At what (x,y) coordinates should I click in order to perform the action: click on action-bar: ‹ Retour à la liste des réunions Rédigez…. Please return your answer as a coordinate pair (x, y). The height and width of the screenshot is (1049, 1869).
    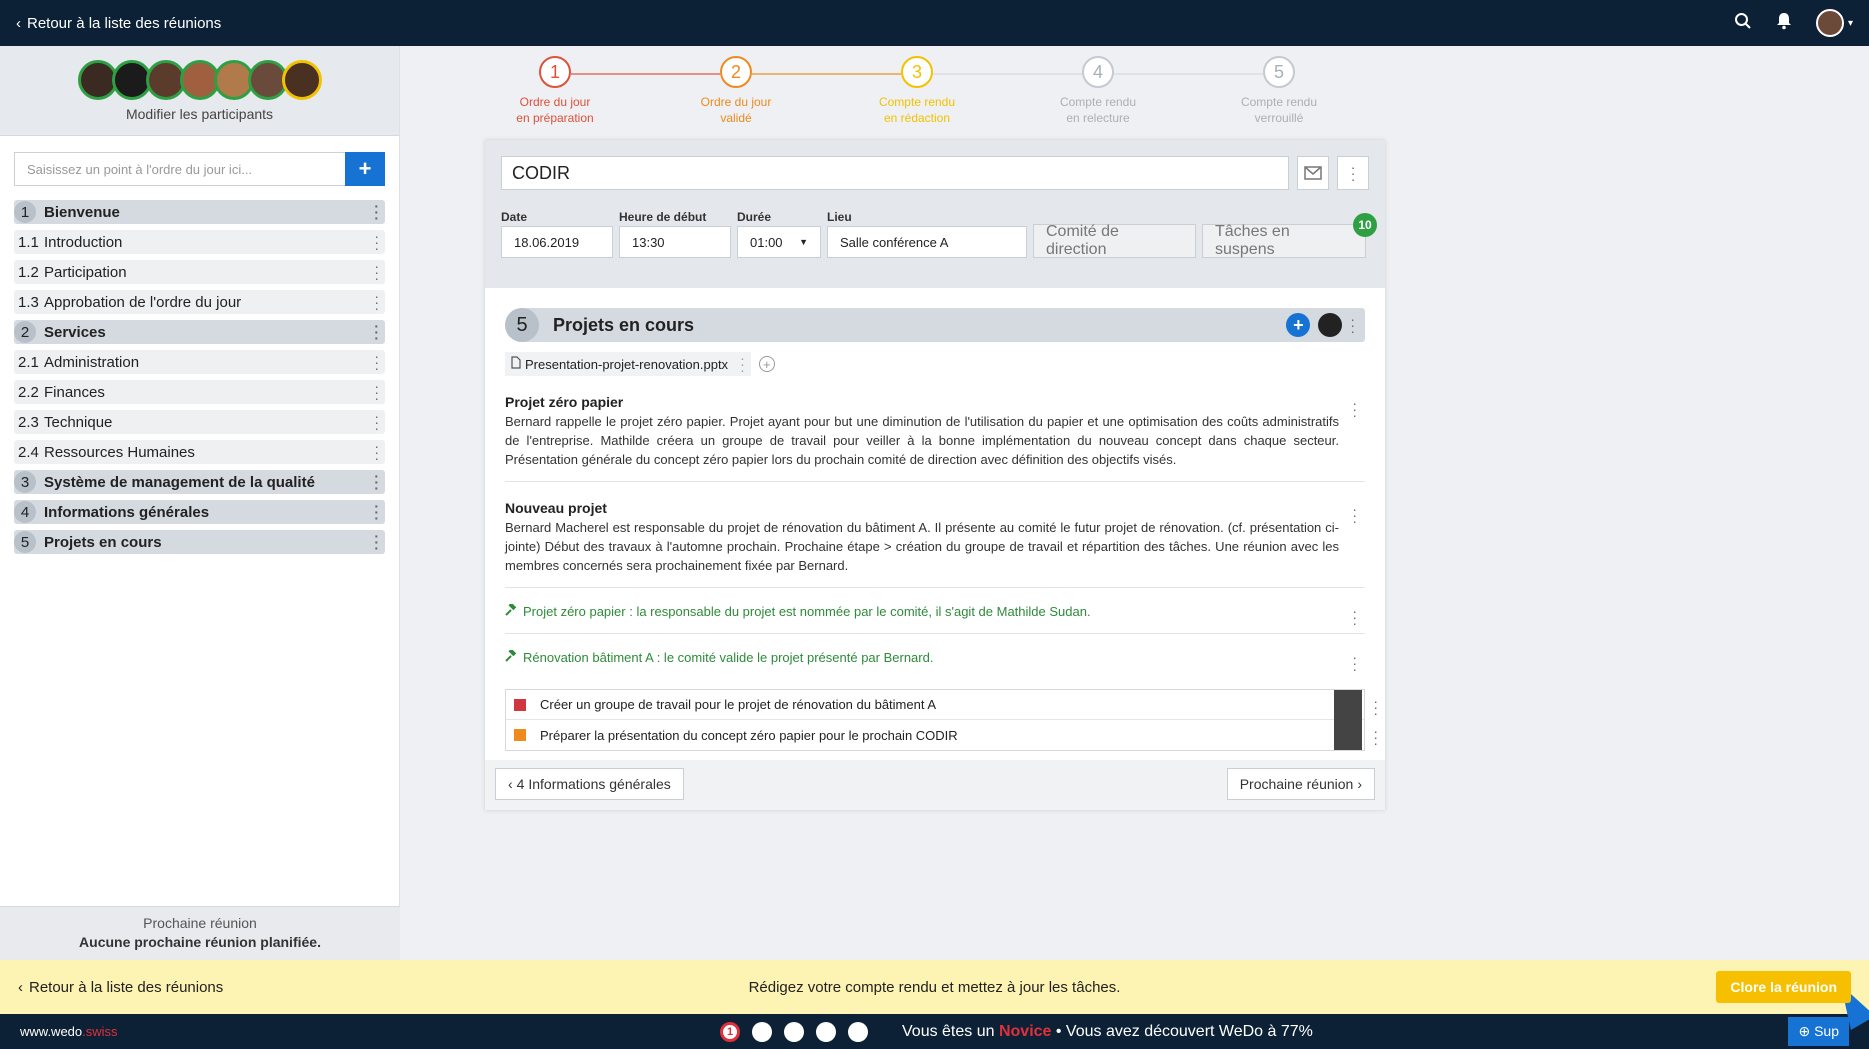
    Looking at the image, I should click on (934, 987).